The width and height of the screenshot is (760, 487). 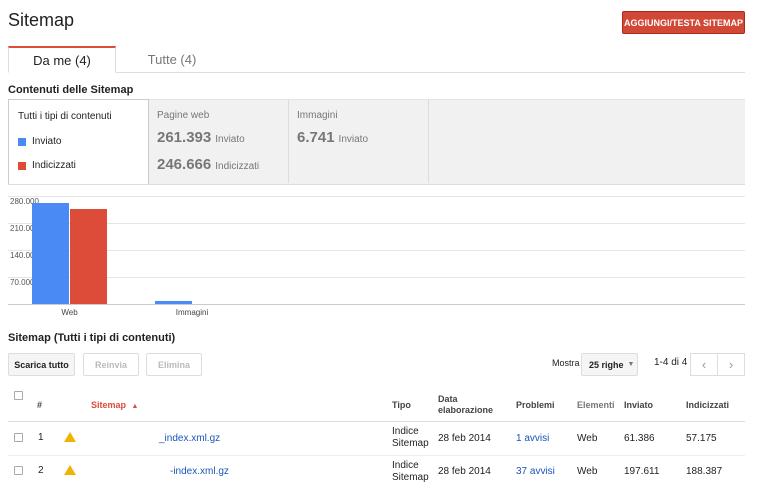 What do you see at coordinates (40, 405) in the screenshot?
I see `col-num: #` at bounding box center [40, 405].